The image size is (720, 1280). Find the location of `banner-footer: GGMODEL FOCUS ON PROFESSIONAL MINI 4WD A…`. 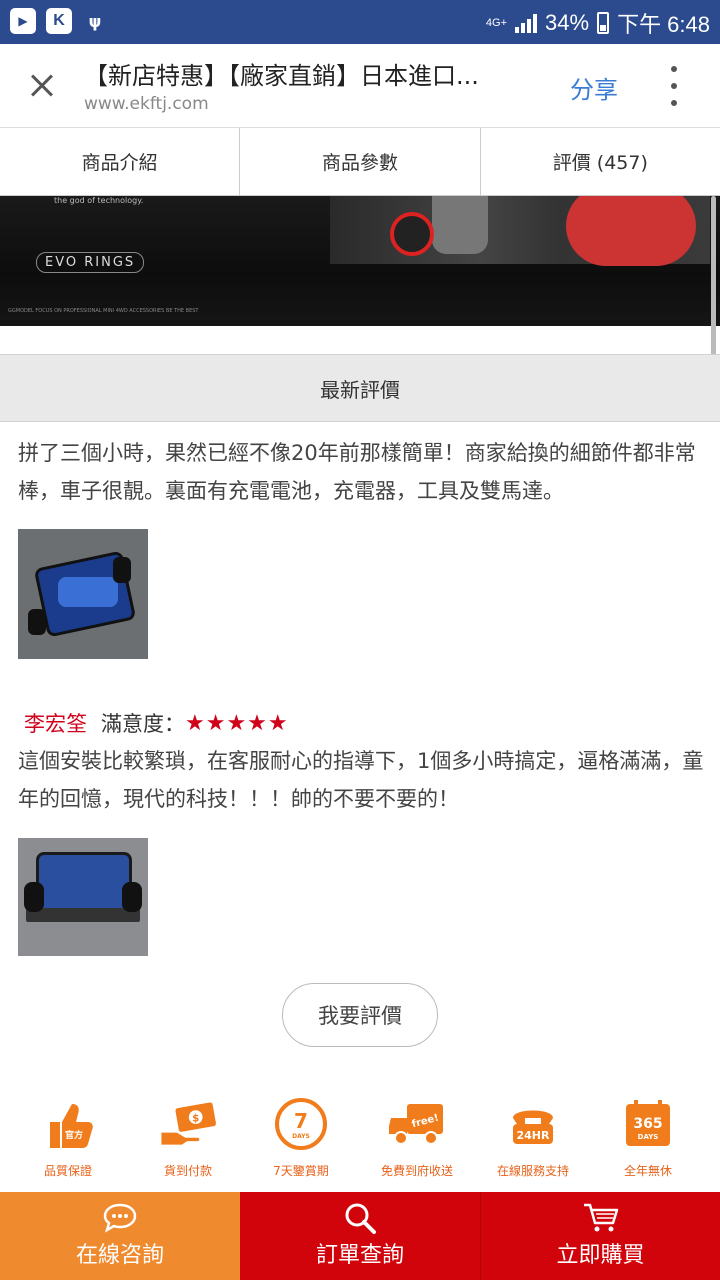

banner-footer: GGMODEL FOCUS ON PROFESSIONAL MINI 4WD A… is located at coordinates (103, 311).